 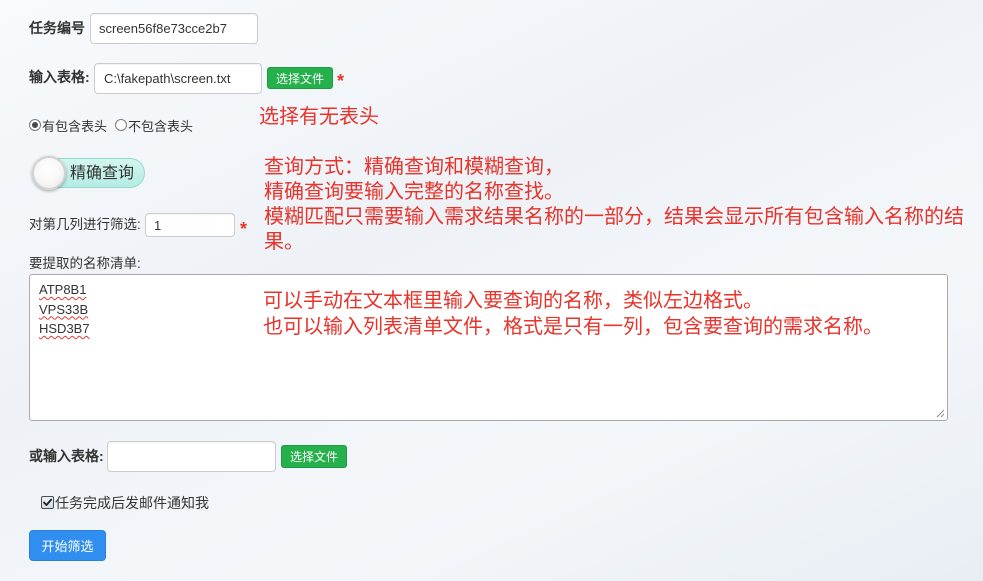 I want to click on file-path-input, so click(x=178, y=78).